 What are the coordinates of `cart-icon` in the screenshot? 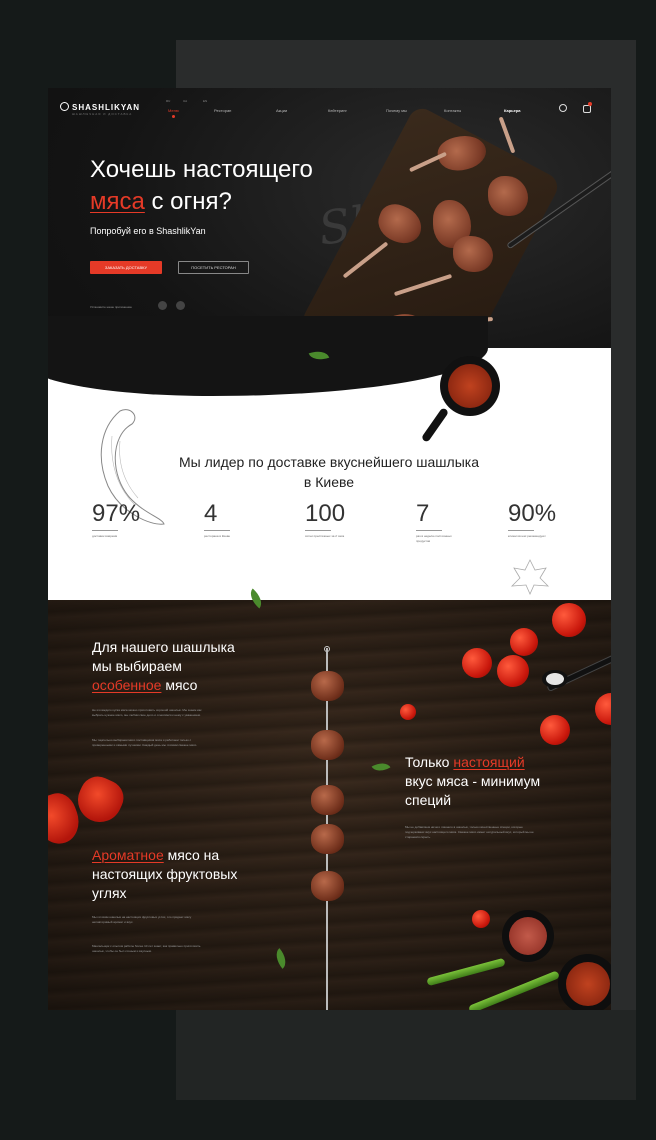 It's located at (587, 109).